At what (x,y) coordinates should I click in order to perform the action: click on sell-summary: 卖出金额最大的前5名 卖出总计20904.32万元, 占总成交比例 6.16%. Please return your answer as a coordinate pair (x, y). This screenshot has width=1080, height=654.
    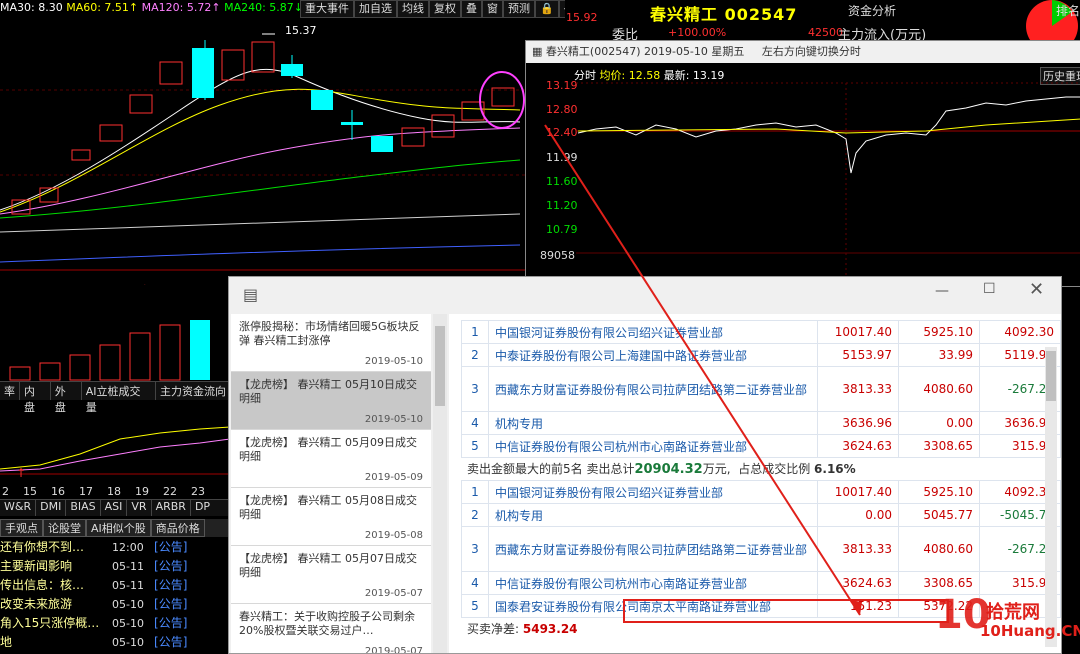
    Looking at the image, I should click on (661, 469).